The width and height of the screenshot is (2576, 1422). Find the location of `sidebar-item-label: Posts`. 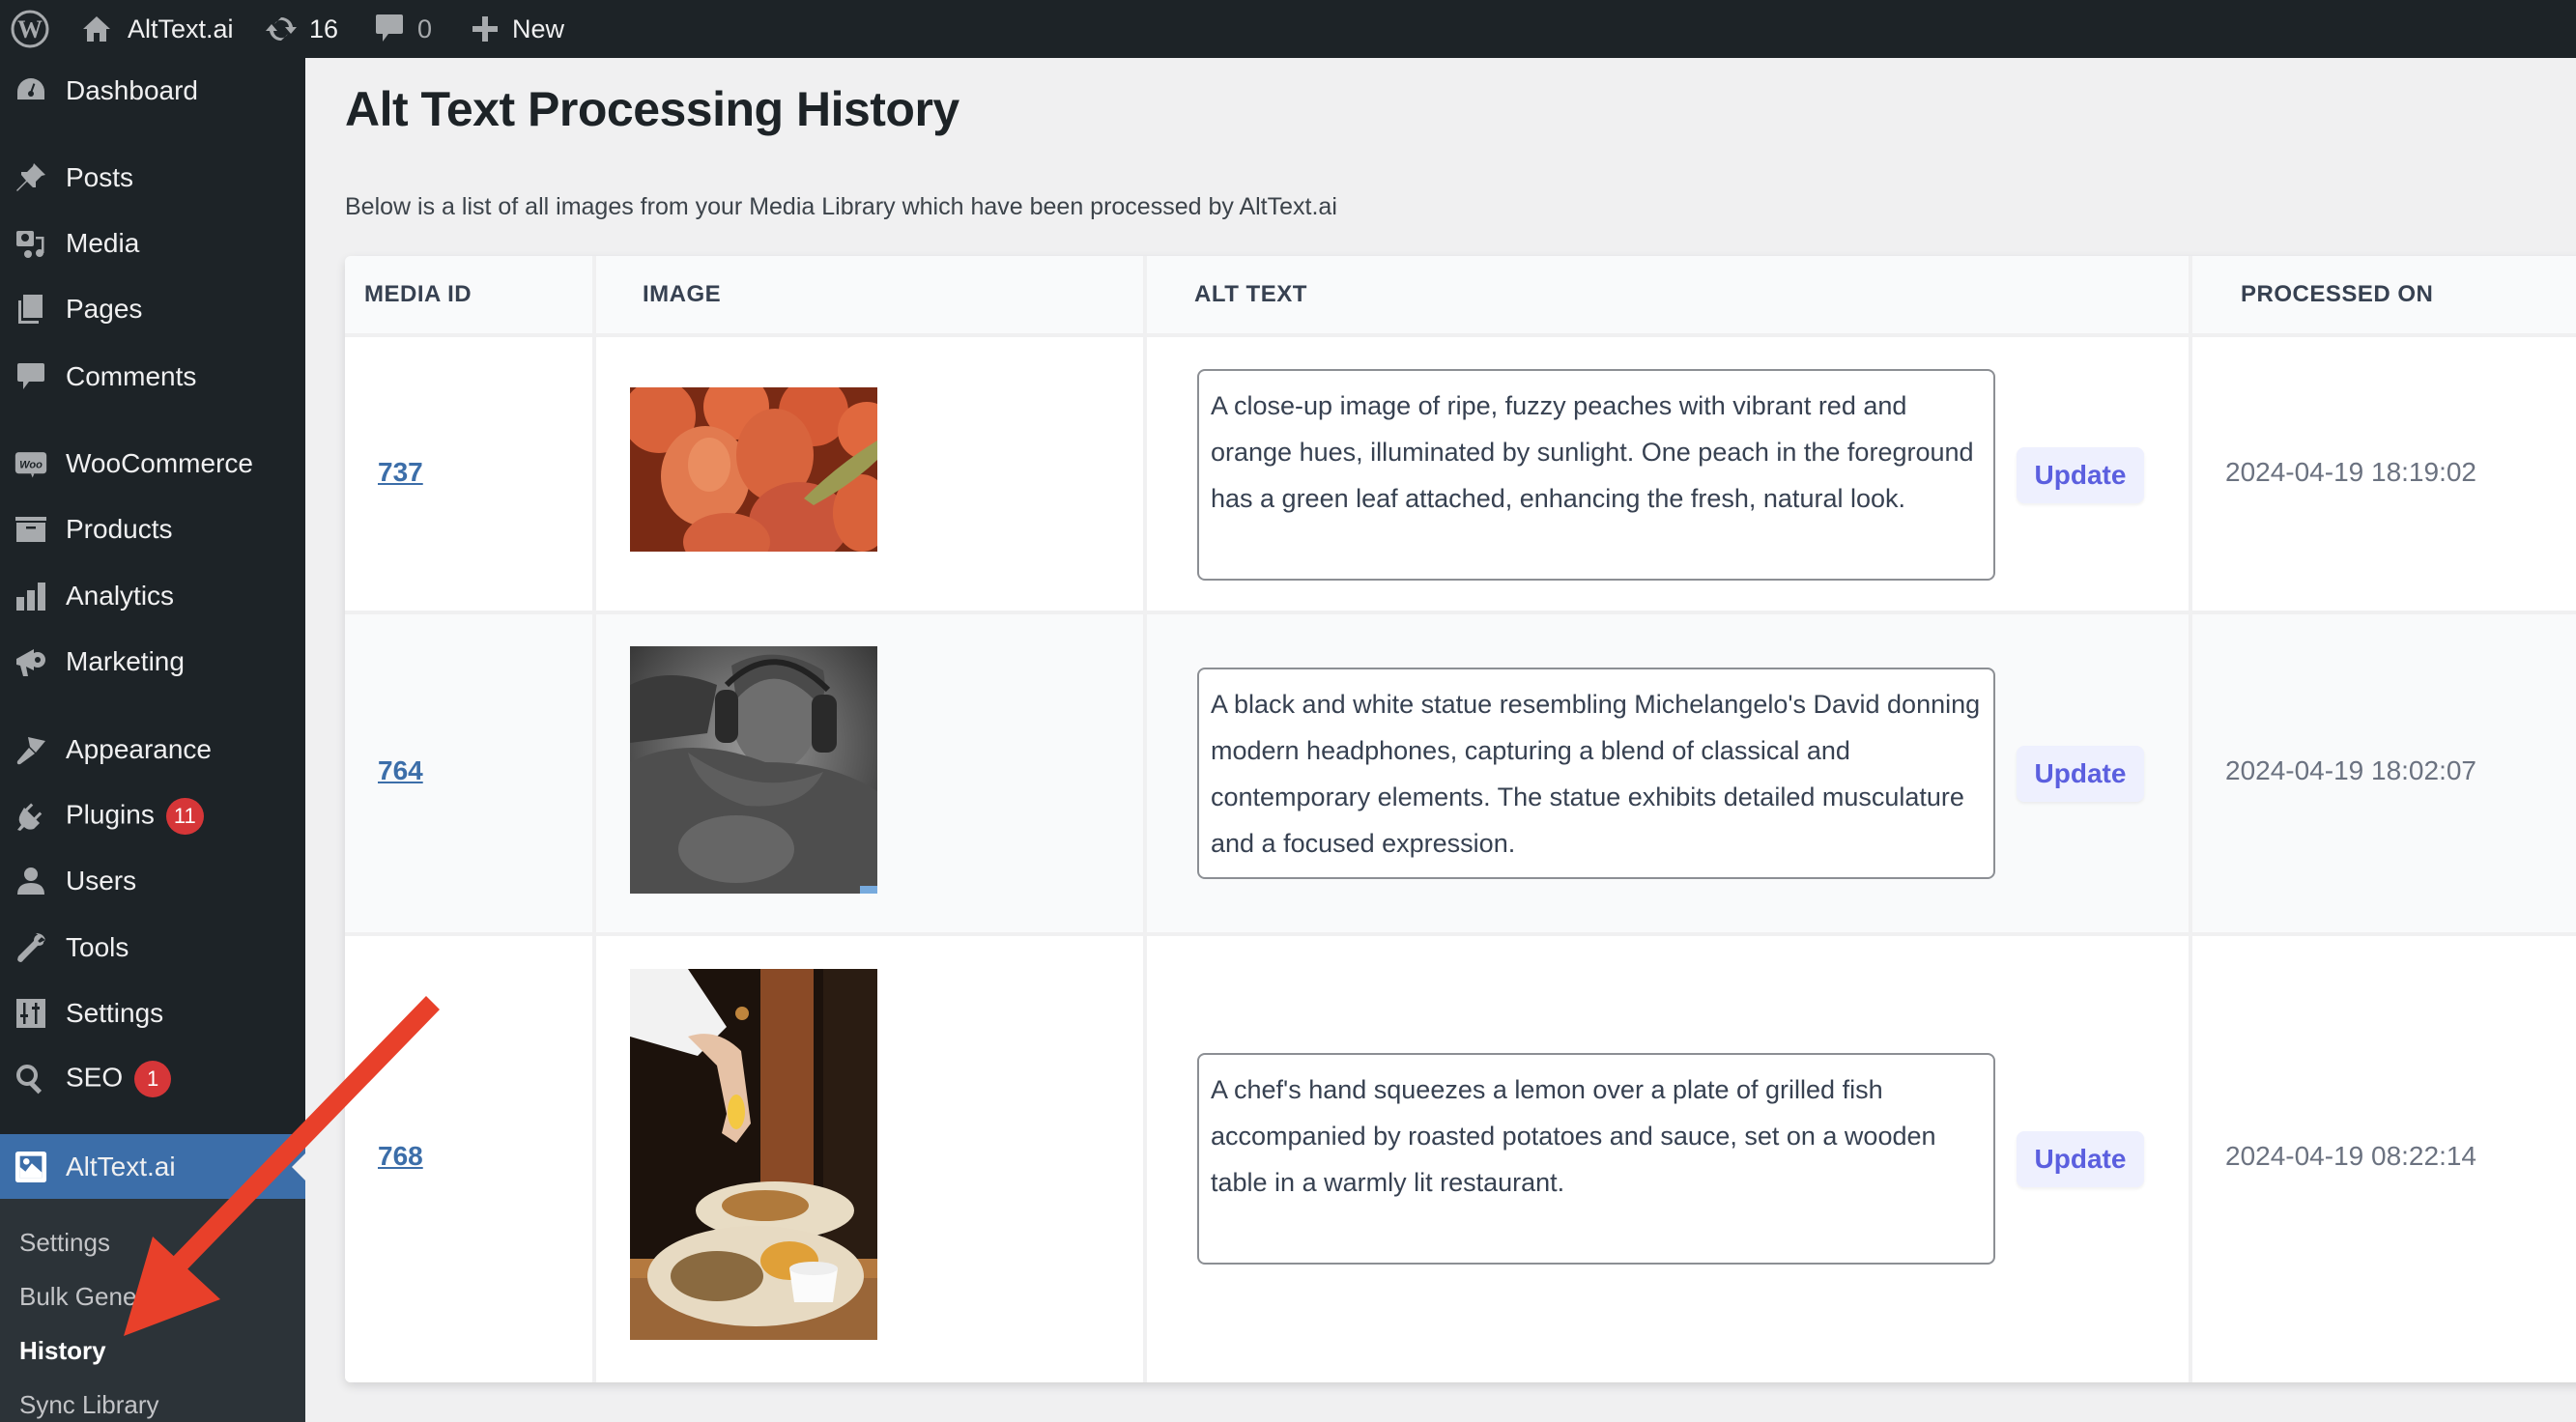

sidebar-item-label: Posts is located at coordinates (100, 177).